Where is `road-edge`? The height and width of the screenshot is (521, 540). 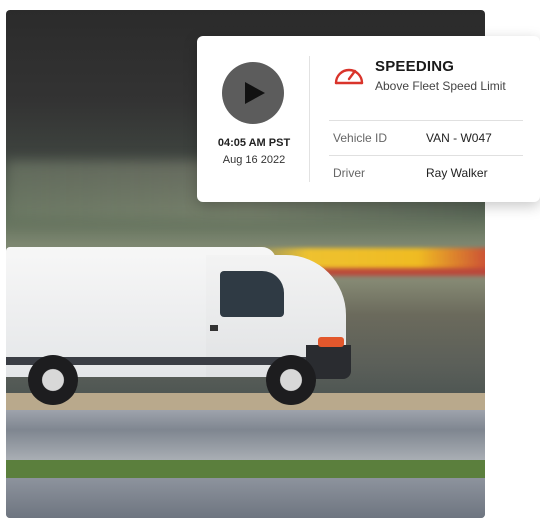
road-edge is located at coordinates (245, 402).